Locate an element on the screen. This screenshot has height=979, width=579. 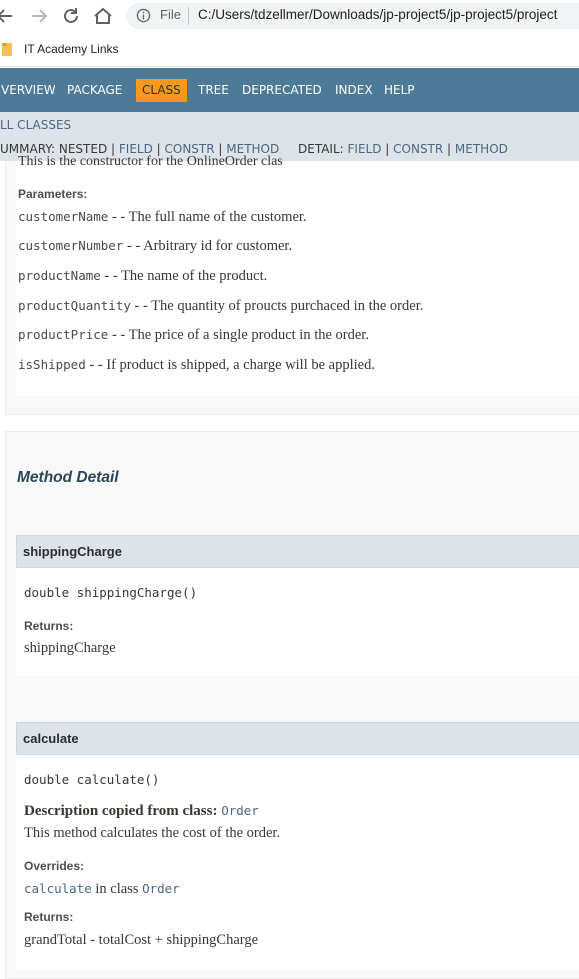
param-name: isShipped is located at coordinates (52, 364).